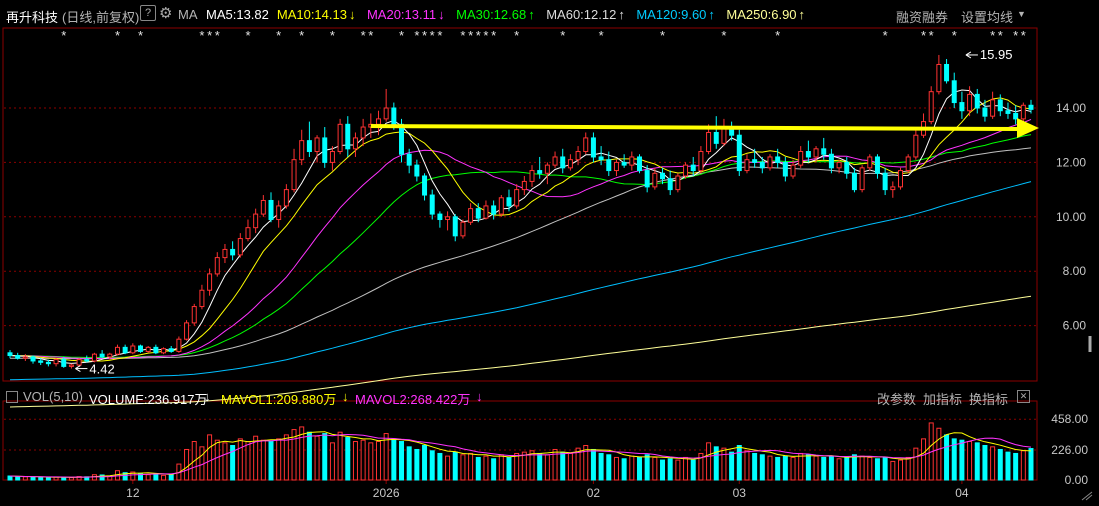 The image size is (1099, 506). Describe the element at coordinates (988, 398) in the screenshot. I see `switch-indicator-button: 换指标` at that location.